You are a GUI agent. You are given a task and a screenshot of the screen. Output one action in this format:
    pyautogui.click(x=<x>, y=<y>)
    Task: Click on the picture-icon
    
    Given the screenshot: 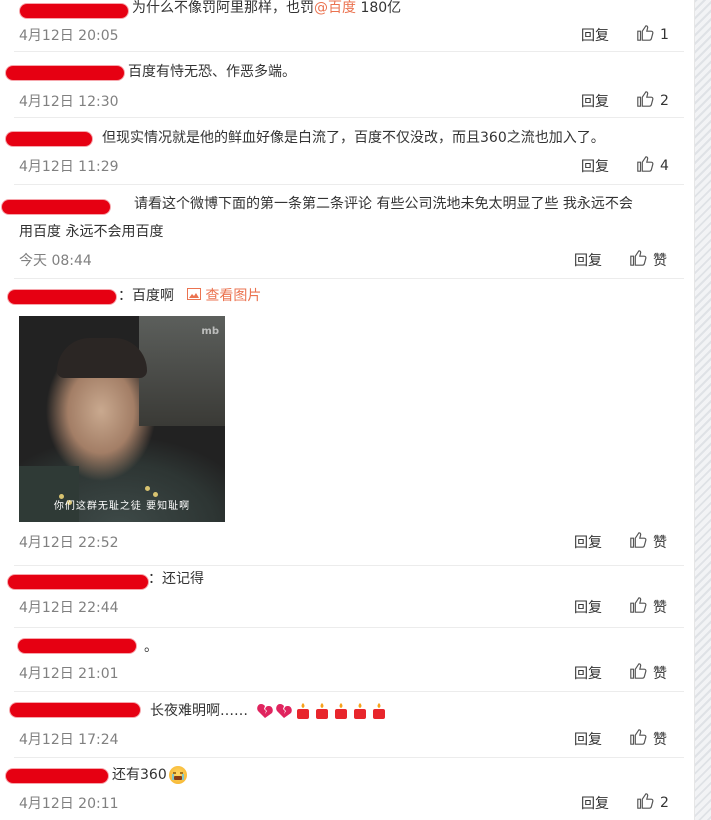 What is the action you would take?
    pyautogui.click(x=194, y=296)
    